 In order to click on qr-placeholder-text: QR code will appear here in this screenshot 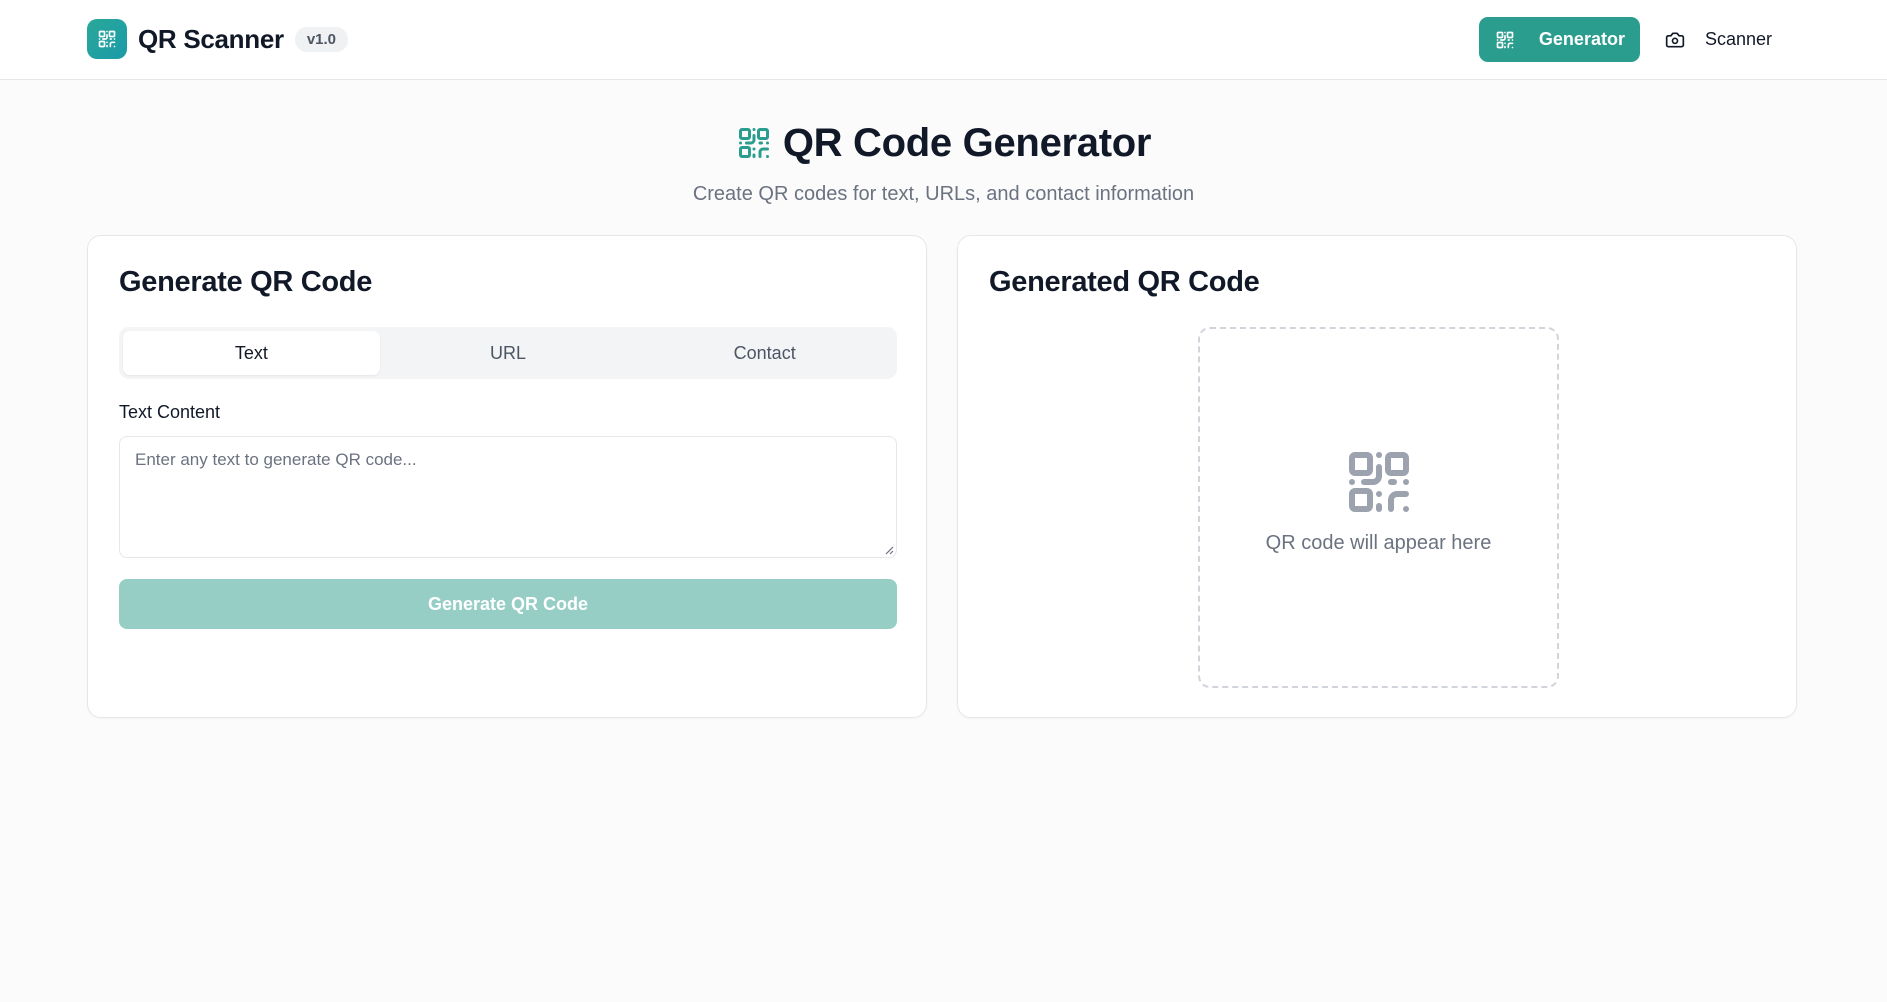, I will do `click(1378, 543)`.